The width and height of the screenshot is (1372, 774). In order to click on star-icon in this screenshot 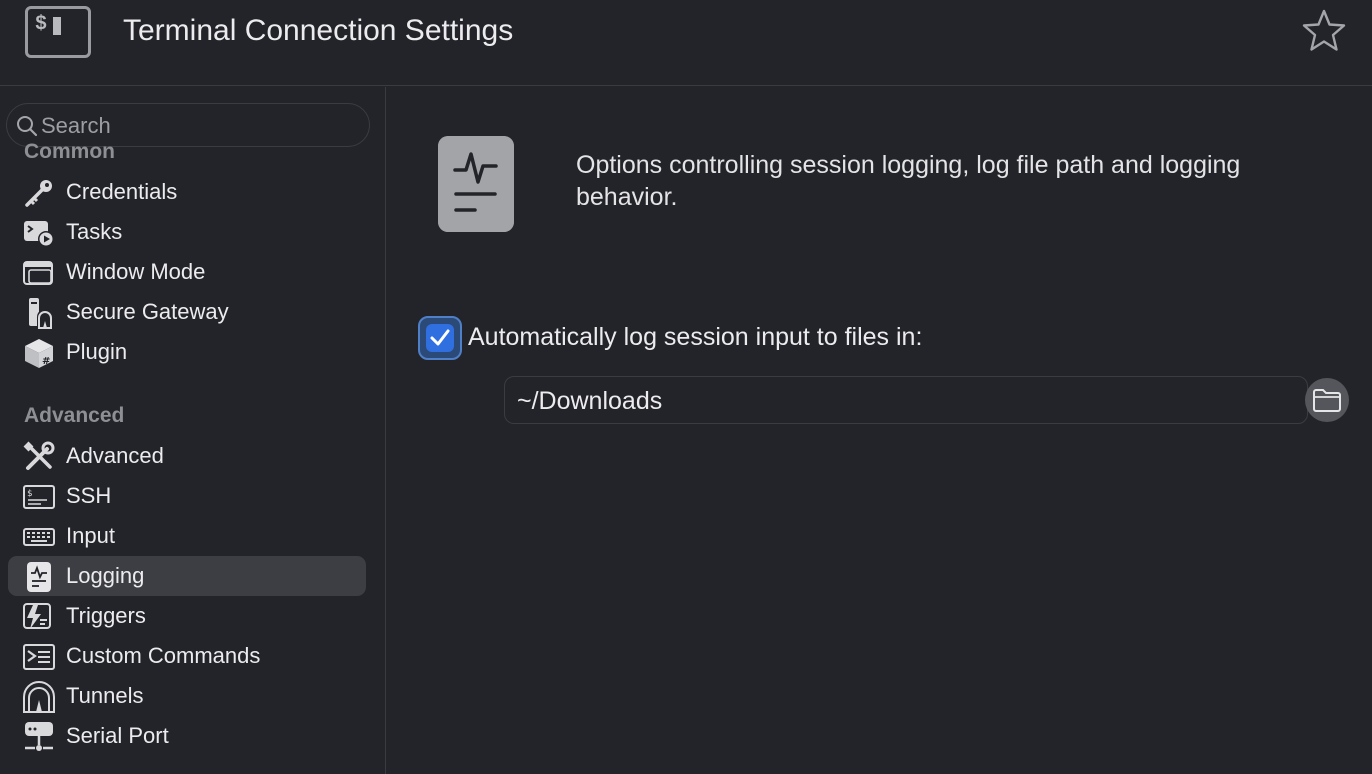, I will do `click(1324, 31)`.